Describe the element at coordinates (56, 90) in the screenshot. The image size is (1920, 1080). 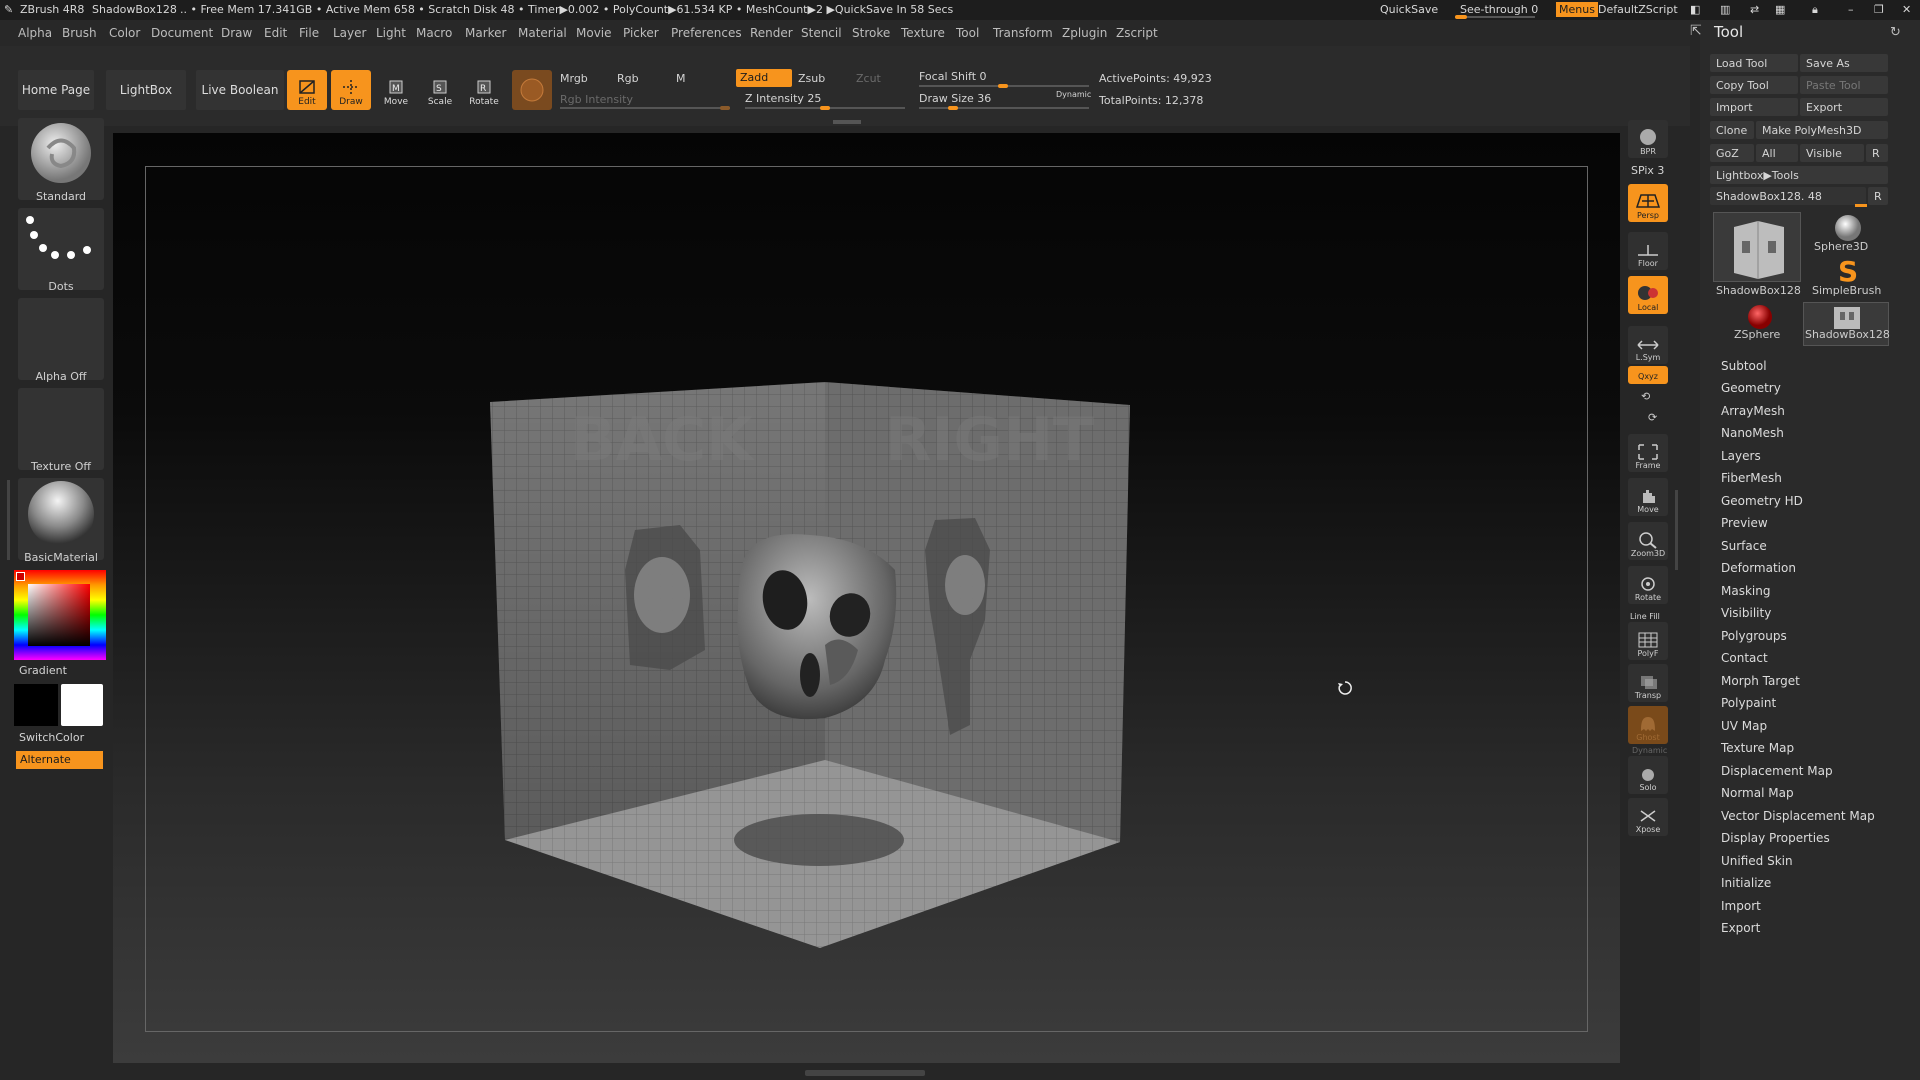
I see `home-page-button: Home Page` at that location.